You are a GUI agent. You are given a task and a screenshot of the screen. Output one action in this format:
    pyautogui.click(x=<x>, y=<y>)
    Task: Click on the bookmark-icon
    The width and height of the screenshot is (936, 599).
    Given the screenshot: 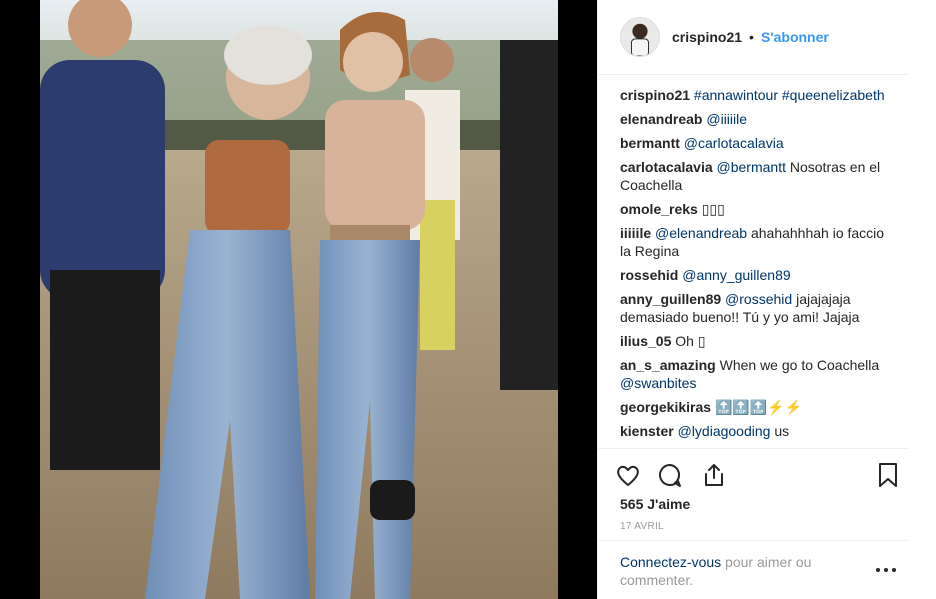 What is the action you would take?
    pyautogui.click(x=888, y=475)
    